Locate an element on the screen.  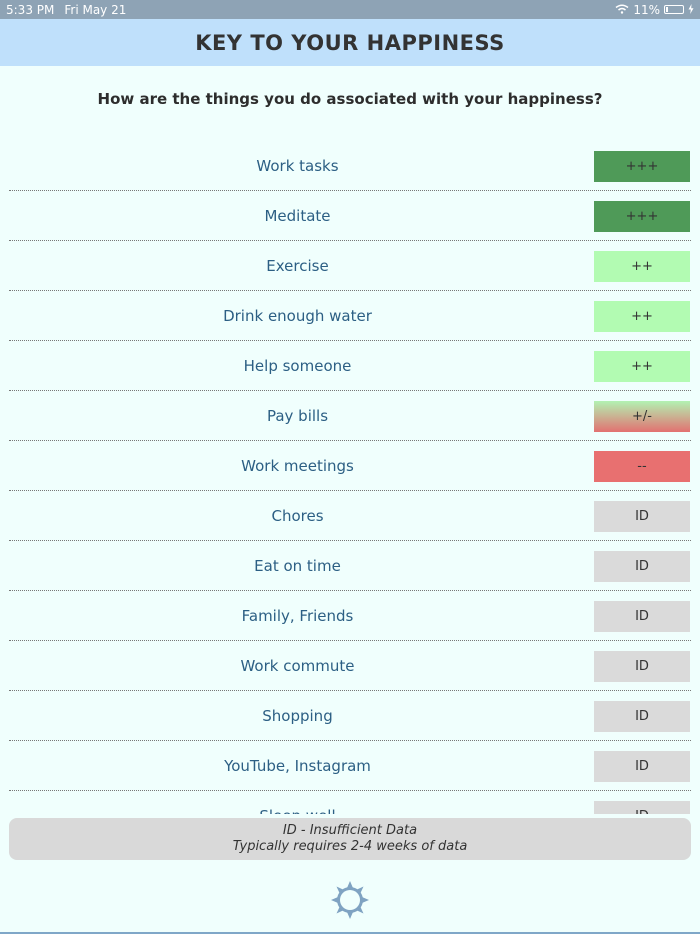
list-item: Eat on time ID is located at coordinates (350, 566).